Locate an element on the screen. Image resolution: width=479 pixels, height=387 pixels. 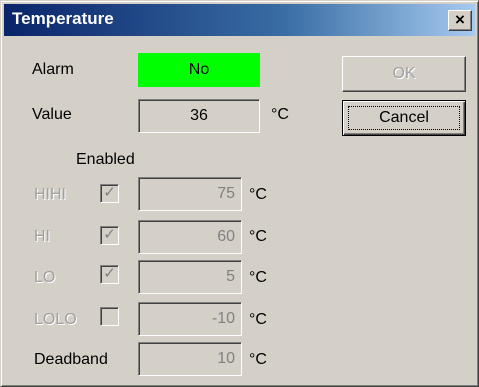
enable-checkbox-hihi: ✓ is located at coordinates (109, 193).